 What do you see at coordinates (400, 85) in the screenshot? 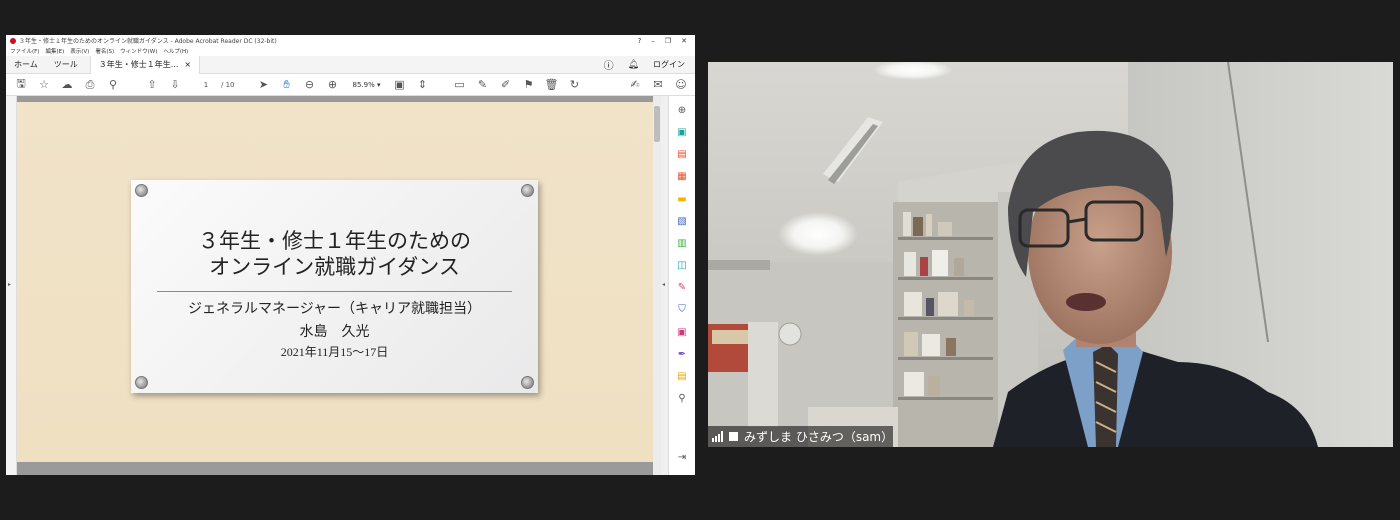
I see `fit-page-icon: ▣` at bounding box center [400, 85].